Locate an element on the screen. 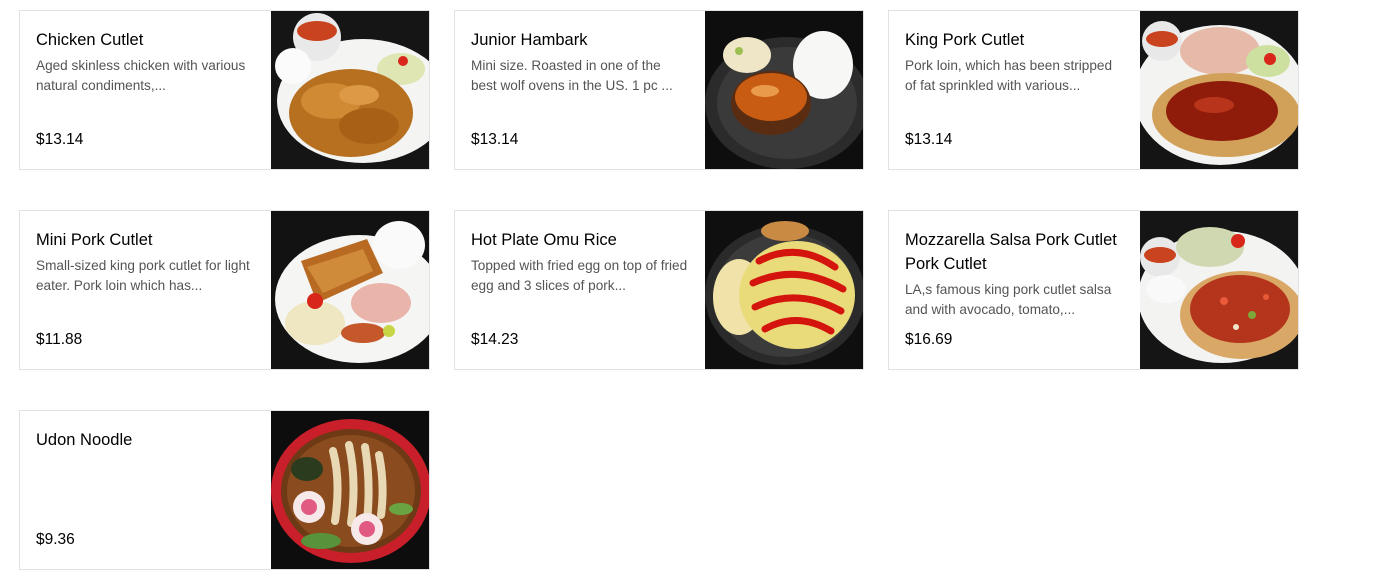 The height and width of the screenshot is (586, 1378). menu-item-price: $11.88 is located at coordinates (59, 339).